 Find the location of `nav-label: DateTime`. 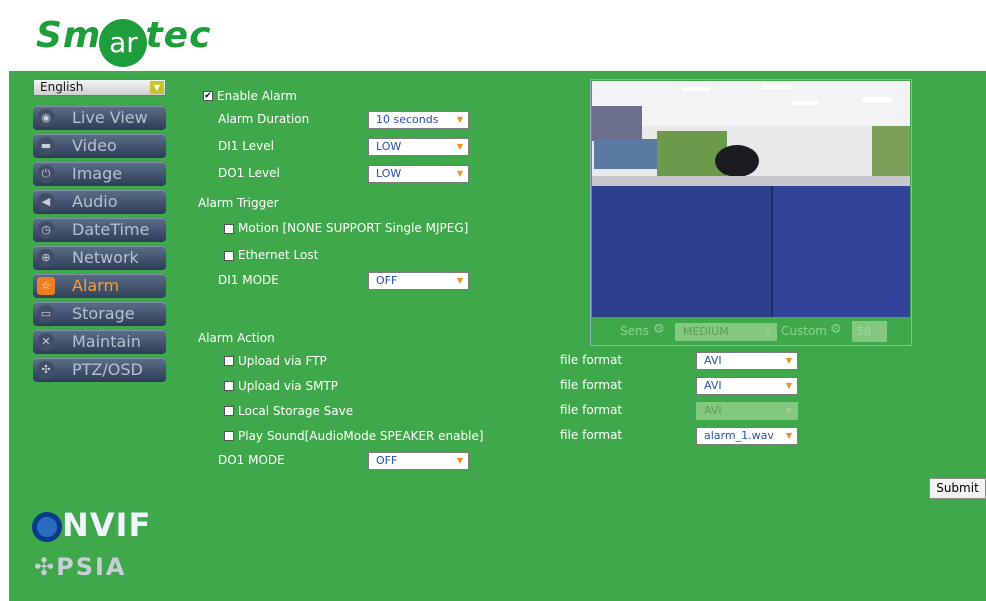

nav-label: DateTime is located at coordinates (111, 229).